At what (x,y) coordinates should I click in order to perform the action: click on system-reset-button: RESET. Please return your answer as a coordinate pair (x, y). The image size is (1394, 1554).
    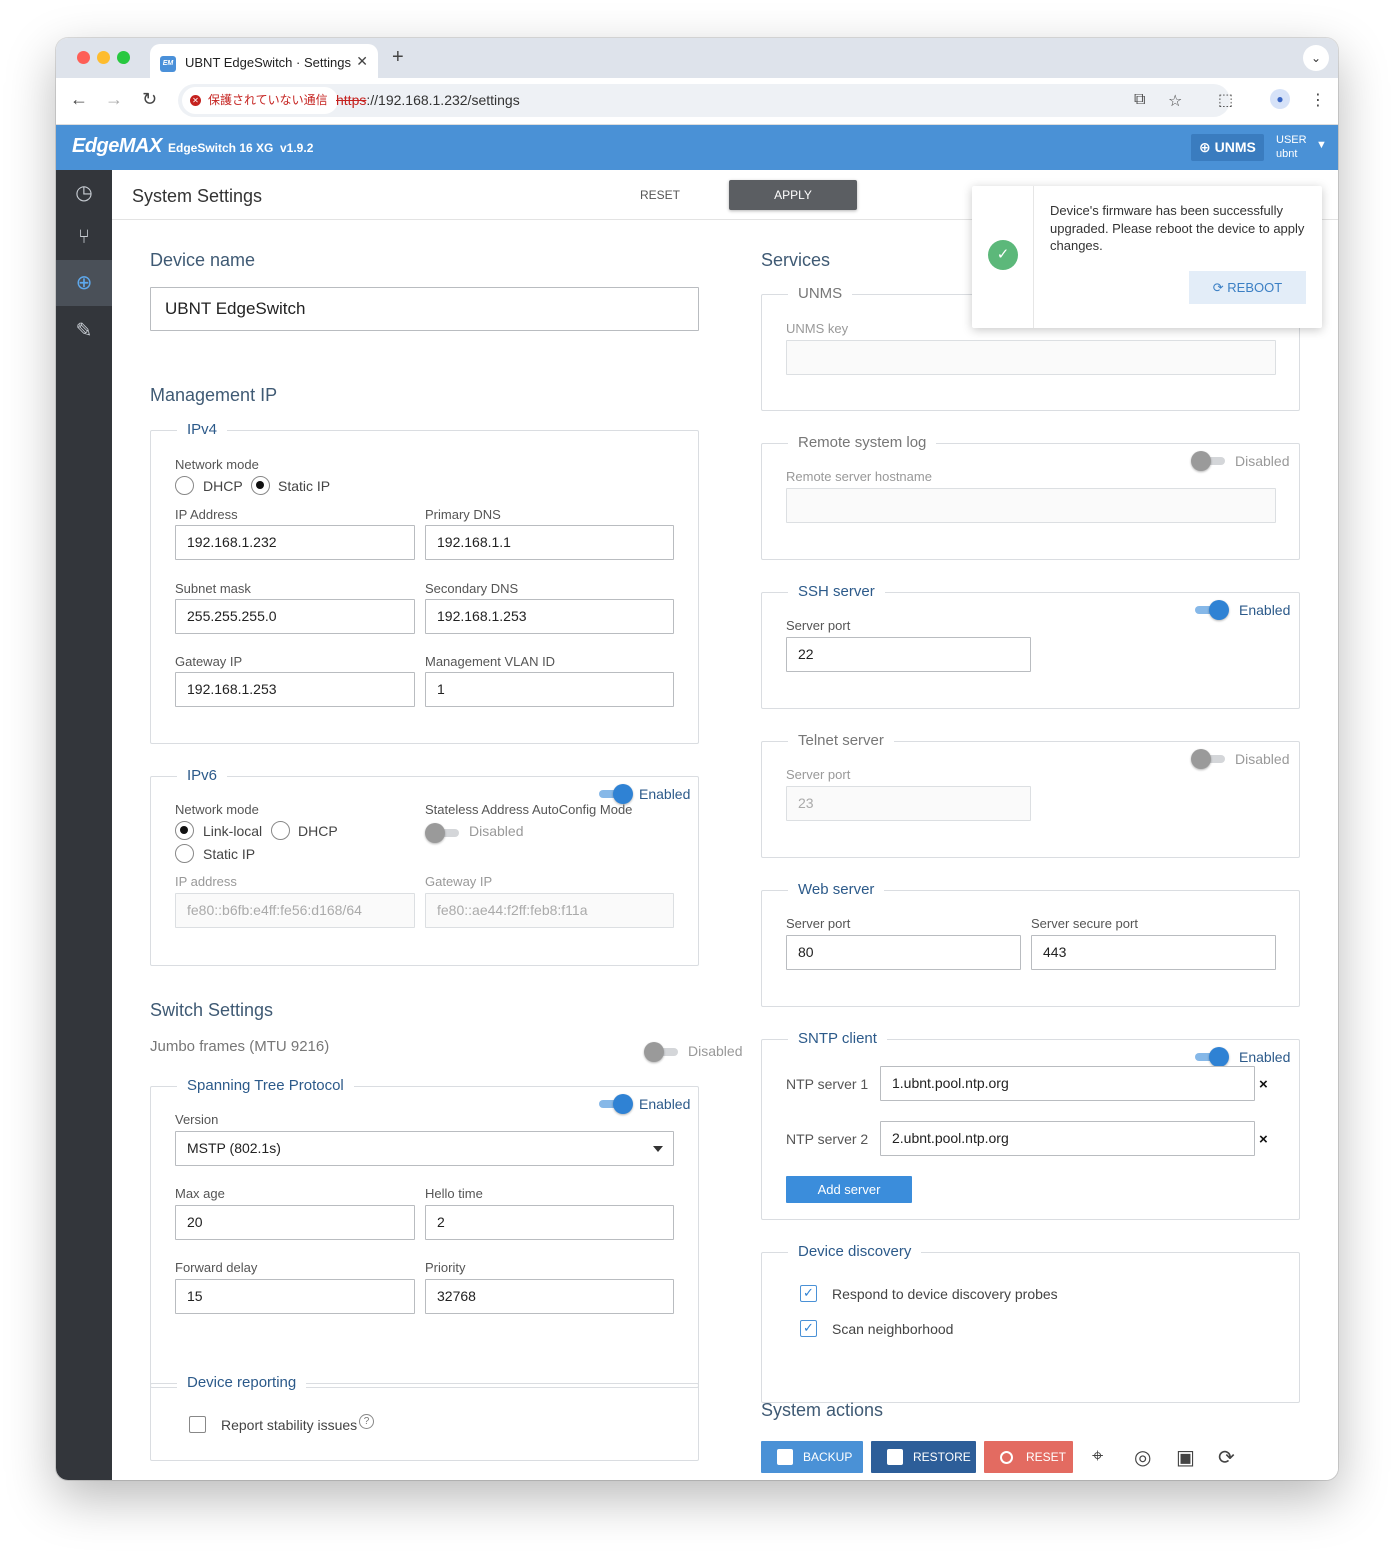
    Looking at the image, I should click on (1028, 1457).